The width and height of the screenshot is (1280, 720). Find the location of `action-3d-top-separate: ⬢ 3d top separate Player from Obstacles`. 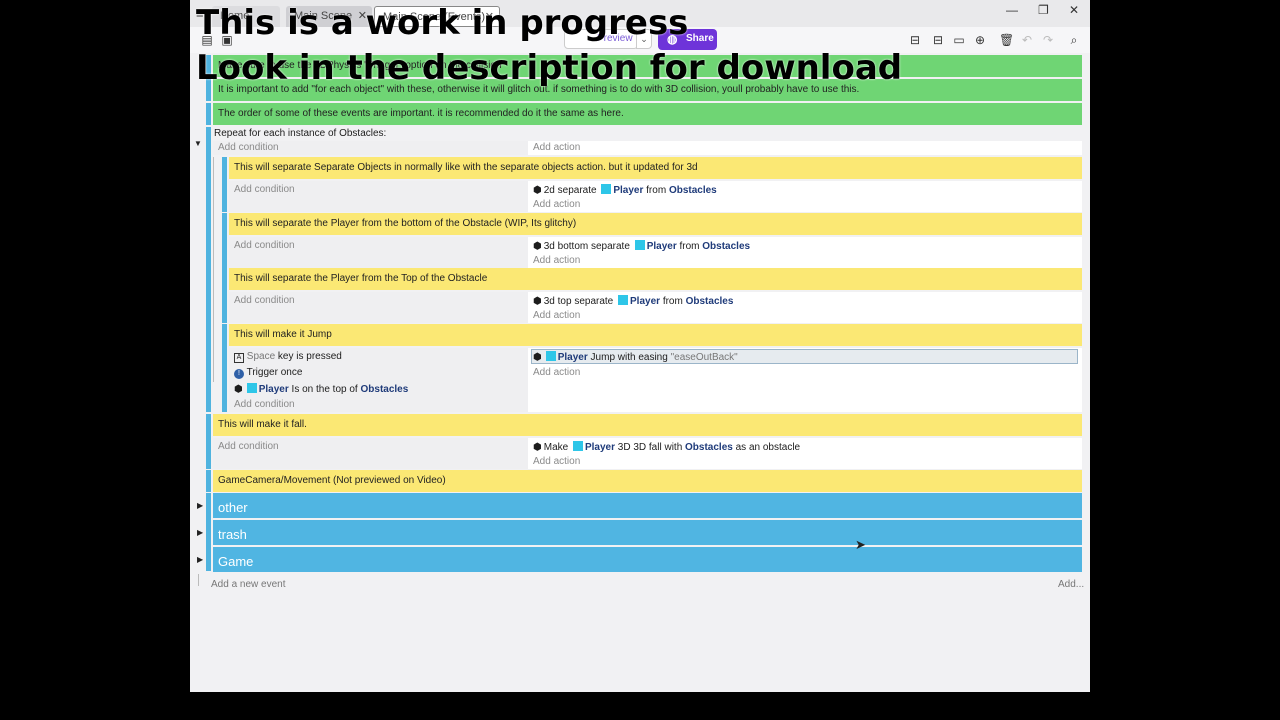

action-3d-top-separate: ⬢ 3d top separate Player from Obstacles is located at coordinates (633, 301).